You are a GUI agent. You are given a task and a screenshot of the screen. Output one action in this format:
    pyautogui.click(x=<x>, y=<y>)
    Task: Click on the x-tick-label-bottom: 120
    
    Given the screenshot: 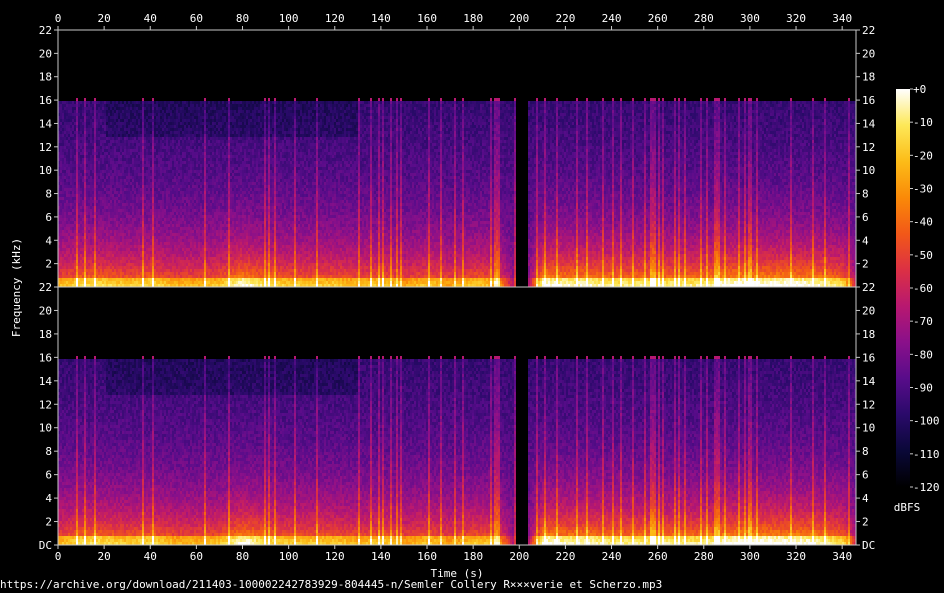 What is the action you would take?
    pyautogui.click(x=335, y=556)
    